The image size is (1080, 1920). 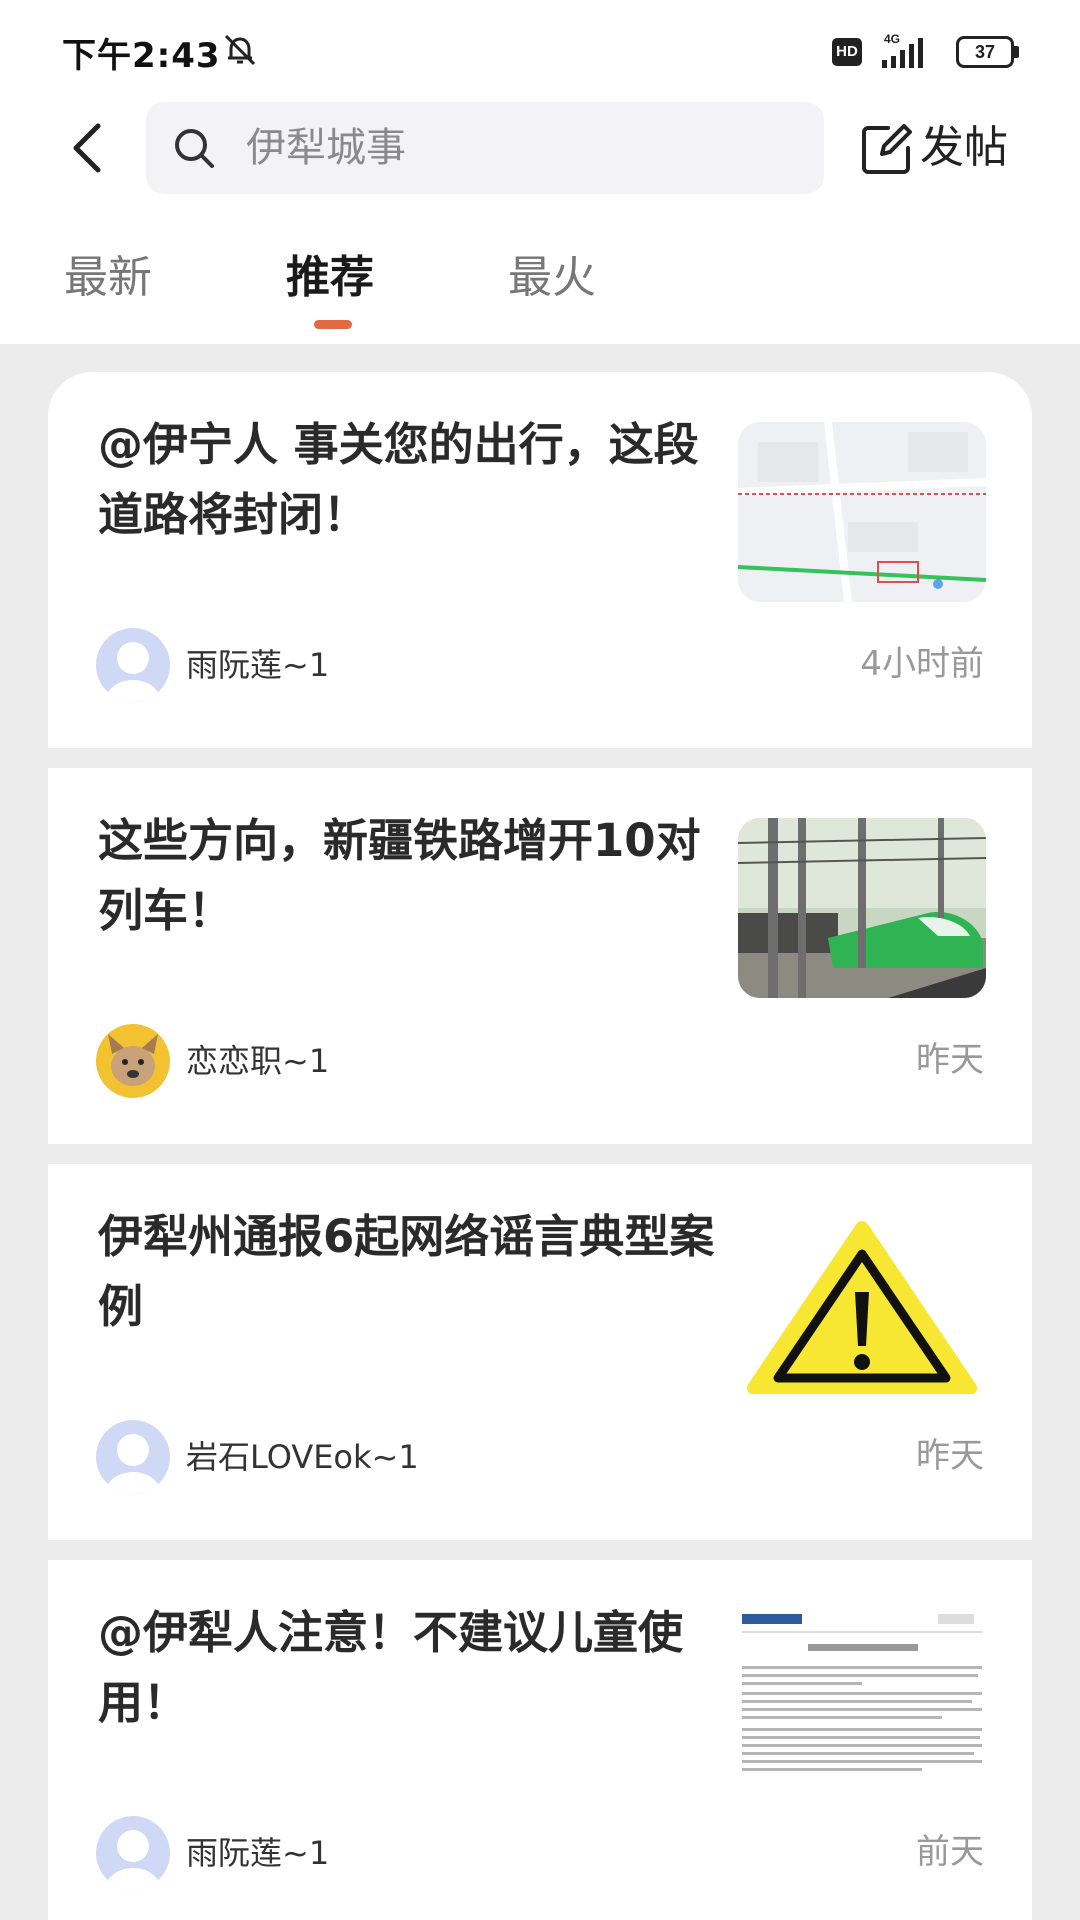 What do you see at coordinates (141, 56) in the screenshot?
I see `status-time: 下午2:43` at bounding box center [141, 56].